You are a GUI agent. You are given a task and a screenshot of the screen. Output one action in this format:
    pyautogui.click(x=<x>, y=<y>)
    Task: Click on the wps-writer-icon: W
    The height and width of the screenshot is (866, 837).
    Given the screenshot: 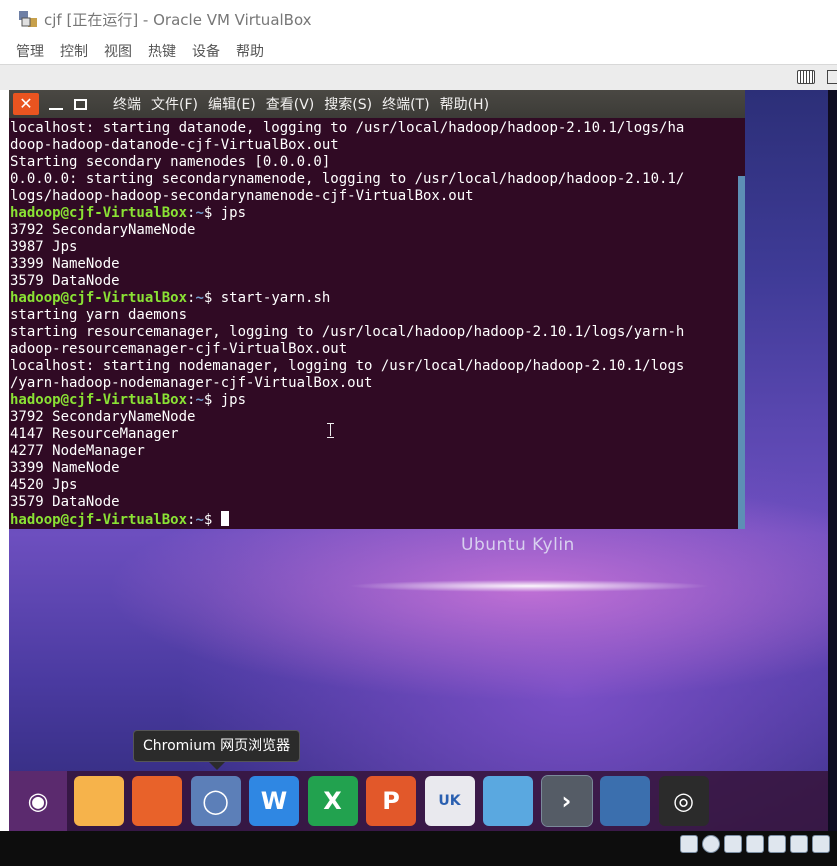 What is the action you would take?
    pyautogui.click(x=274, y=801)
    